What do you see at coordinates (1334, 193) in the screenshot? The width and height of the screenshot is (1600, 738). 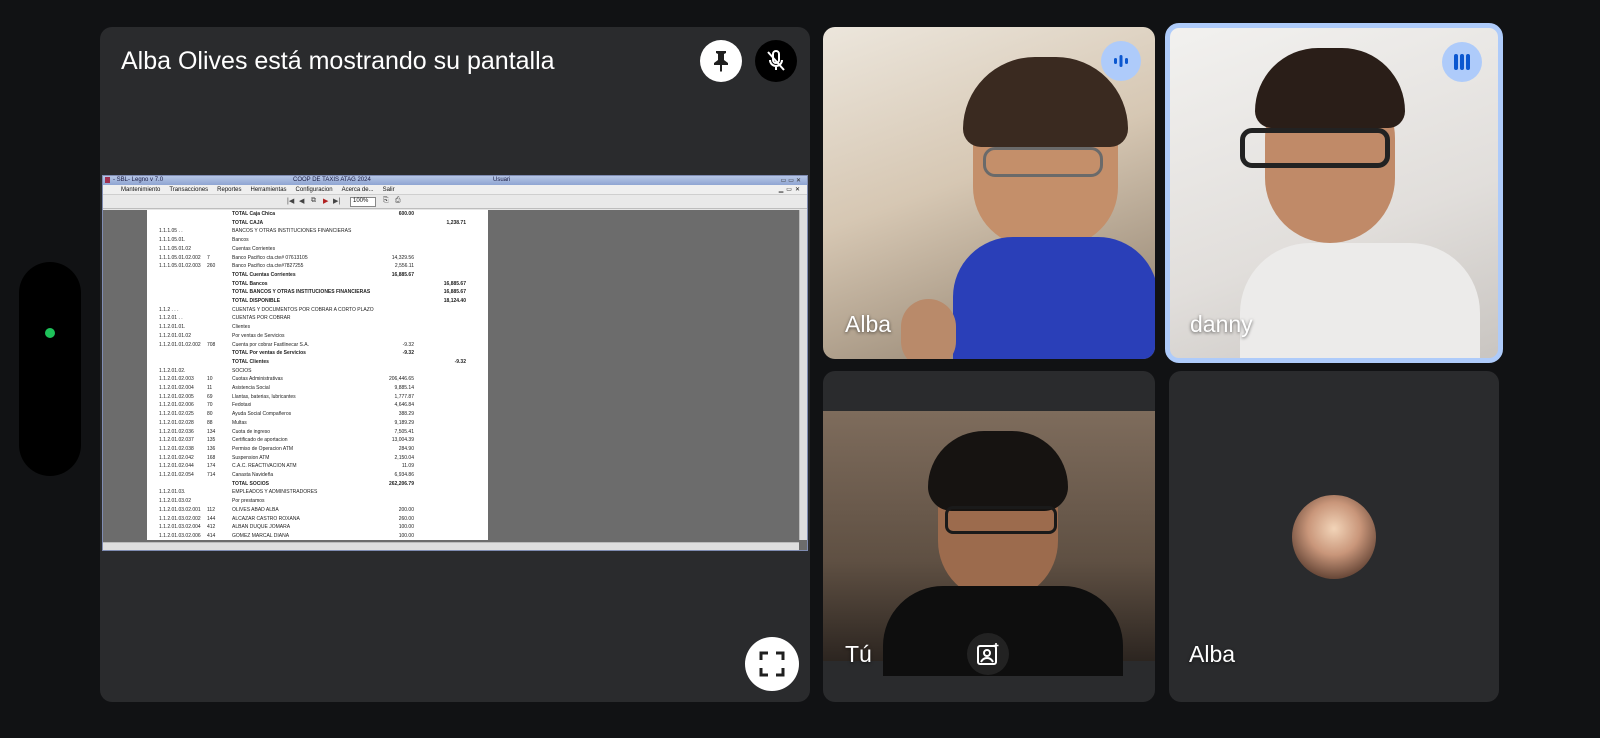 I see `participant-tile-danny: danny` at bounding box center [1334, 193].